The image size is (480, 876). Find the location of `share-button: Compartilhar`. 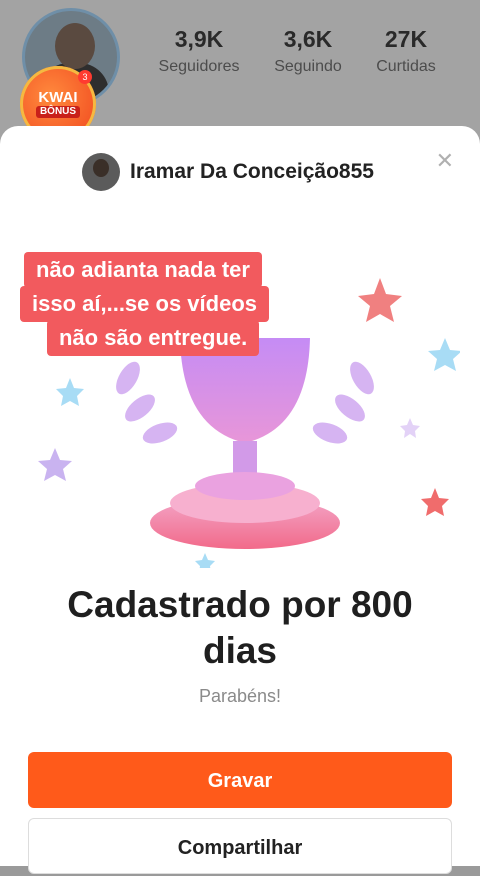

share-button: Compartilhar is located at coordinates (240, 846).